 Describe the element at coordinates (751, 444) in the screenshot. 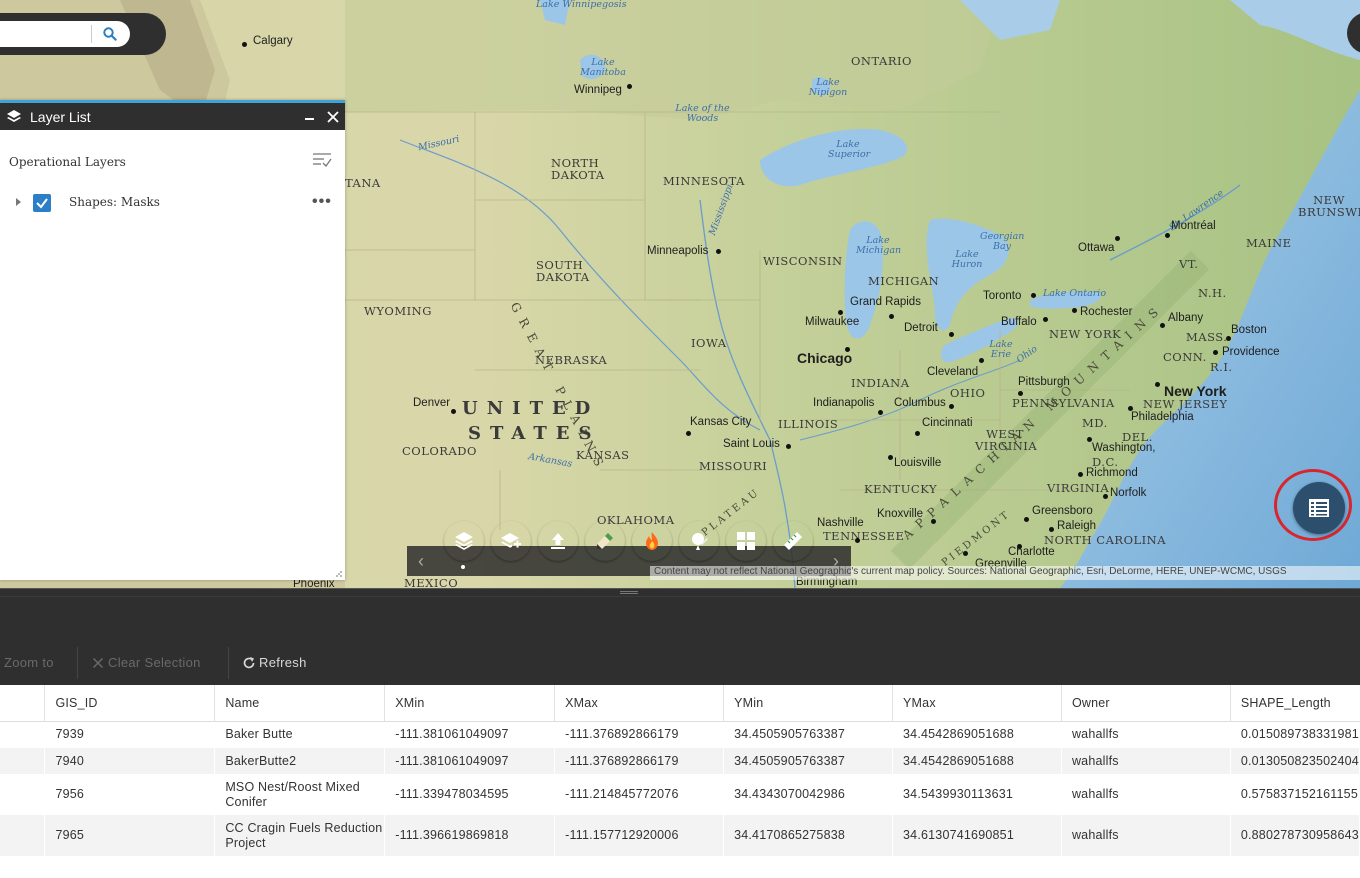

I see `map-label-city: Saint Louis` at that location.